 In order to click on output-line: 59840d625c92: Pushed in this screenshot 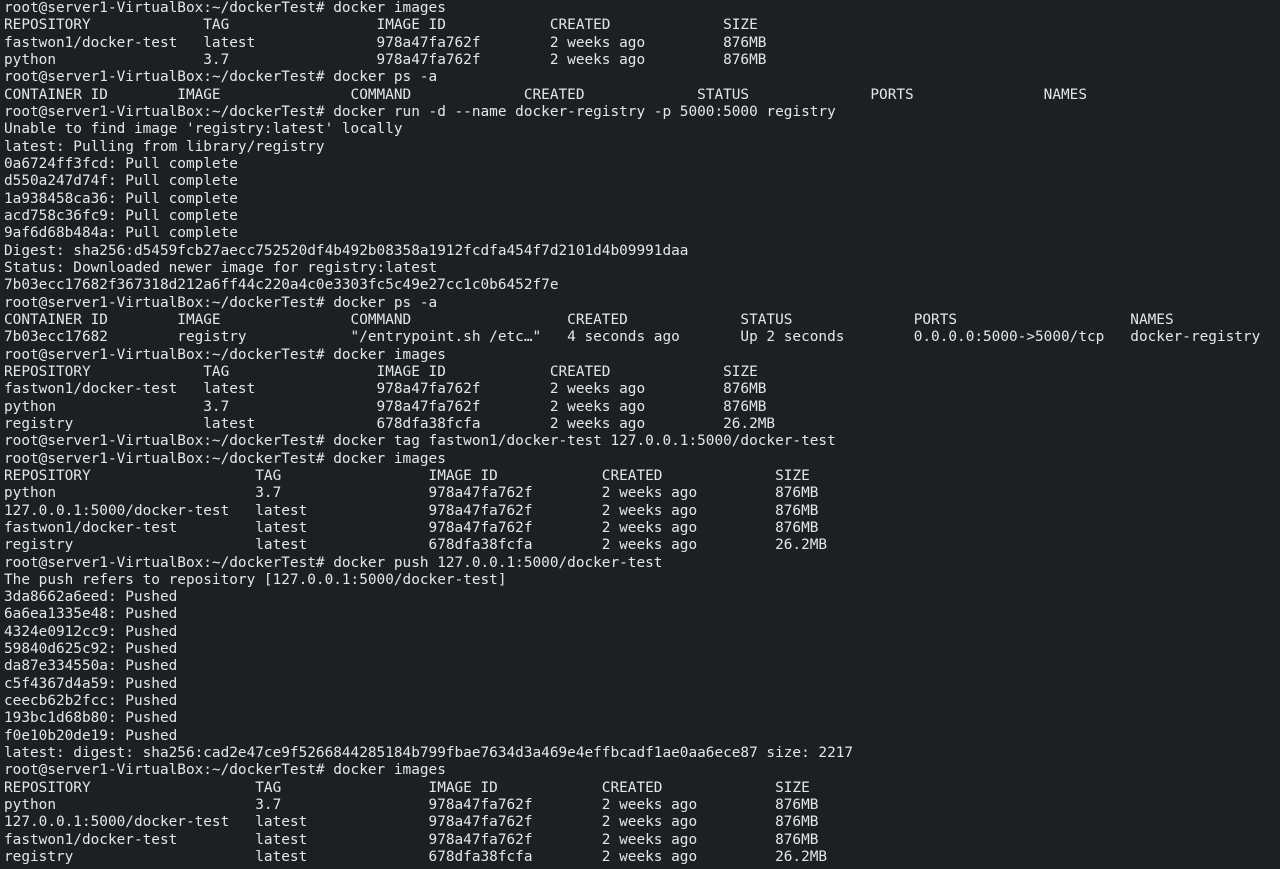, I will do `click(91, 649)`.